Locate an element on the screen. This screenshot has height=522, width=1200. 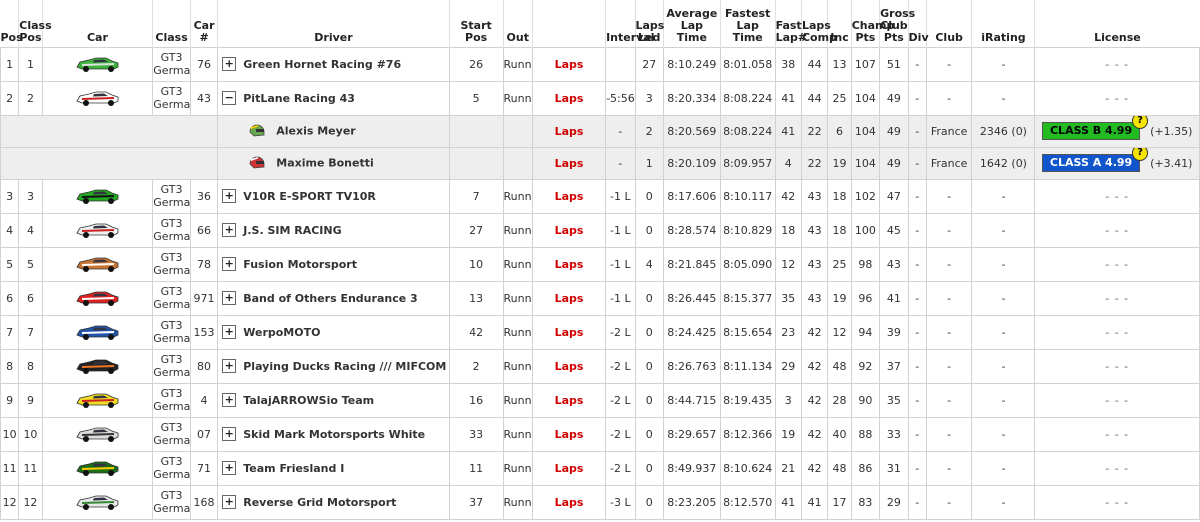
team-name: Team Friesland I is located at coordinates (293, 468).